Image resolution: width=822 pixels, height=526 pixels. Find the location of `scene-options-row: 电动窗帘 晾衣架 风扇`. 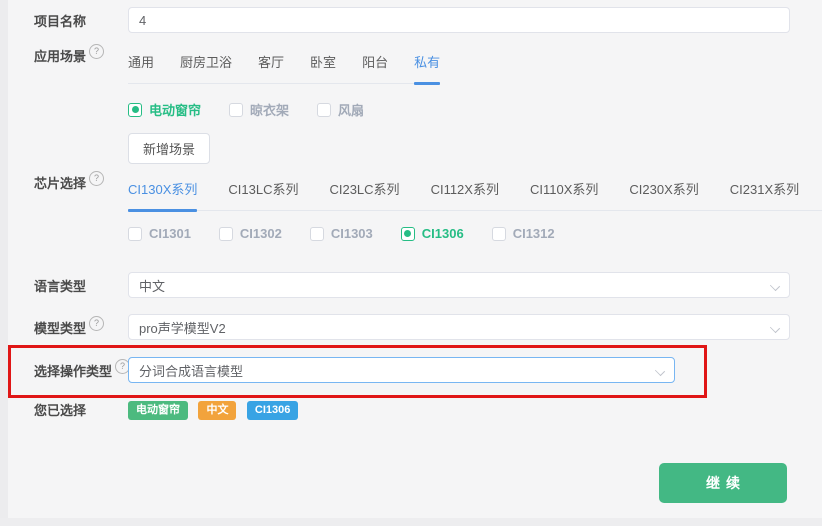

scene-options-row: 电动窗帘 晾衣架 风扇 is located at coordinates (412, 109).